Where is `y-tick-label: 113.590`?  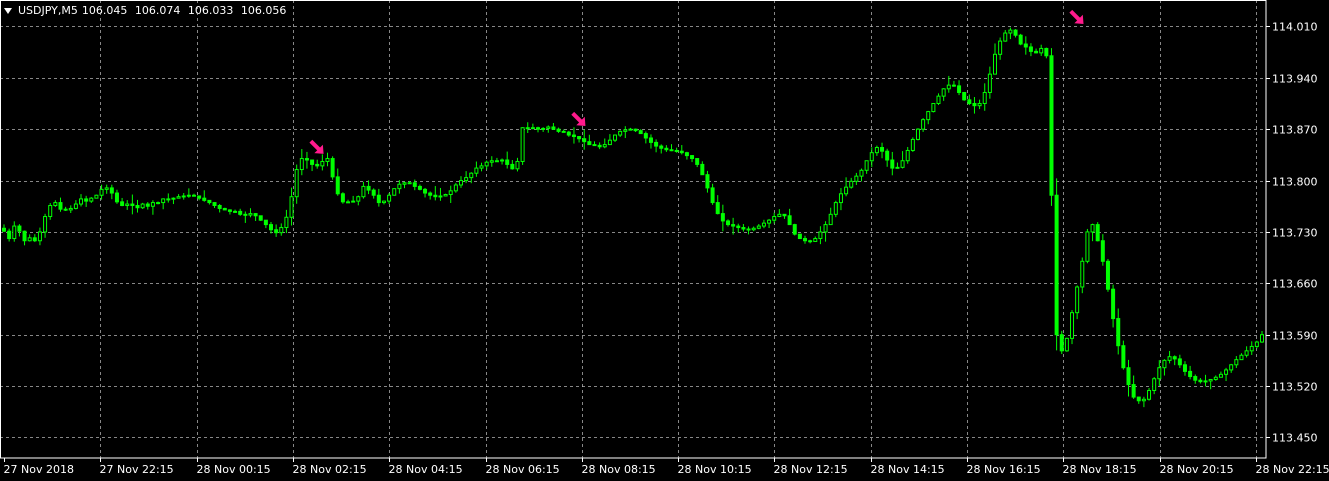 y-tick-label: 113.590 is located at coordinates (1295, 336).